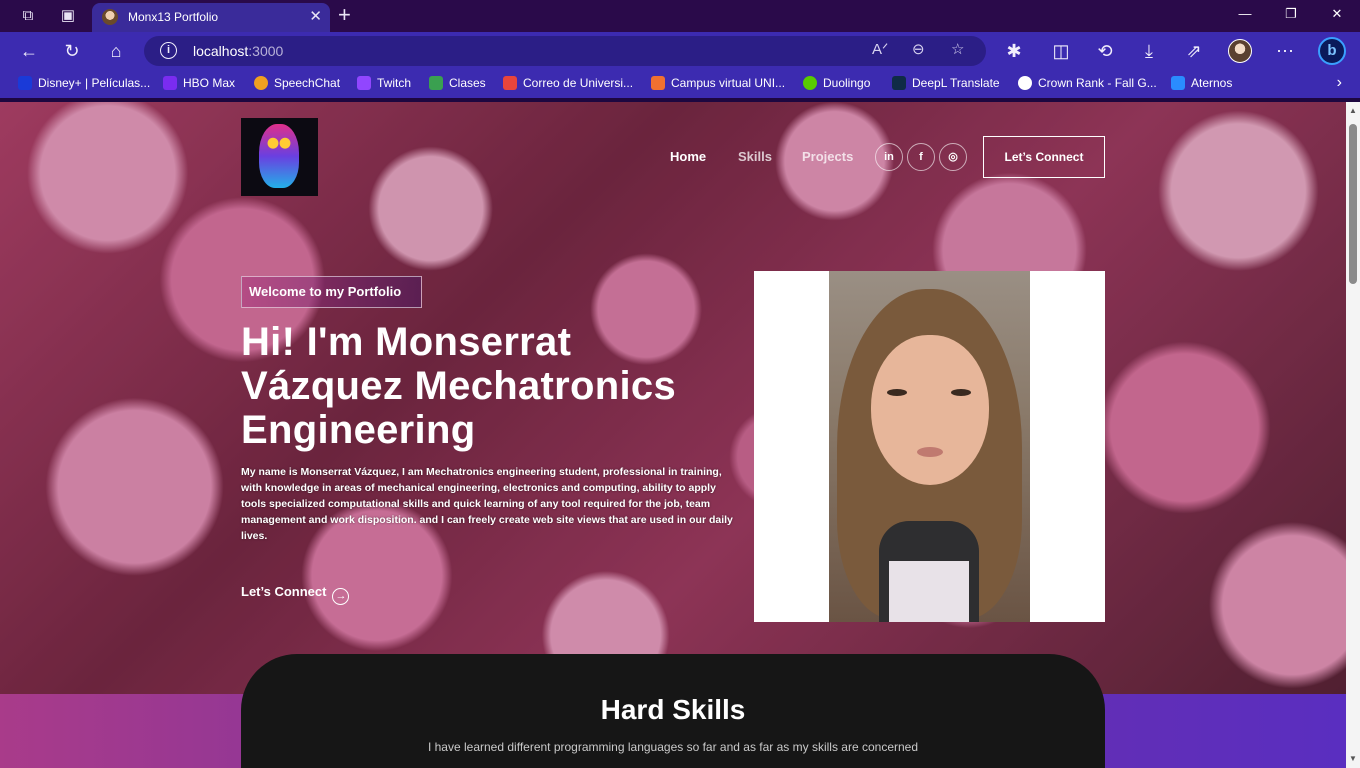 Image resolution: width=1360 pixels, height=768 pixels. Describe the element at coordinates (889, 157) in the screenshot. I see `linkedin-icon: in` at that location.